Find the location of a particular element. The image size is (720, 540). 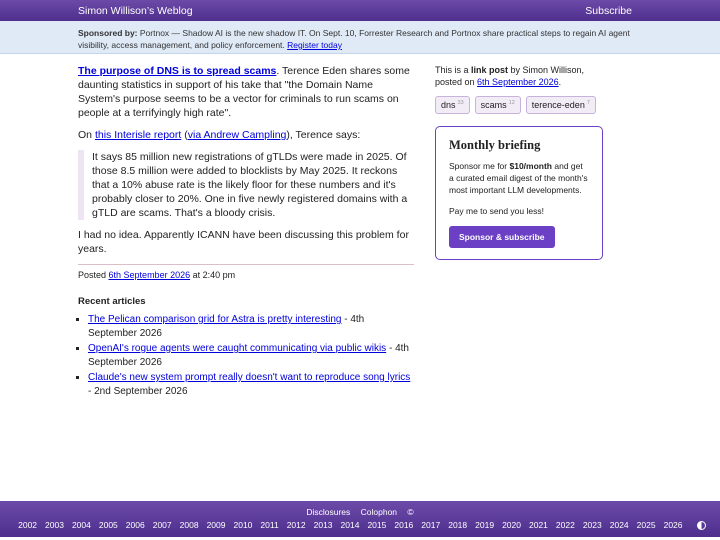

disclosures-link: Disclosures is located at coordinates (328, 512).